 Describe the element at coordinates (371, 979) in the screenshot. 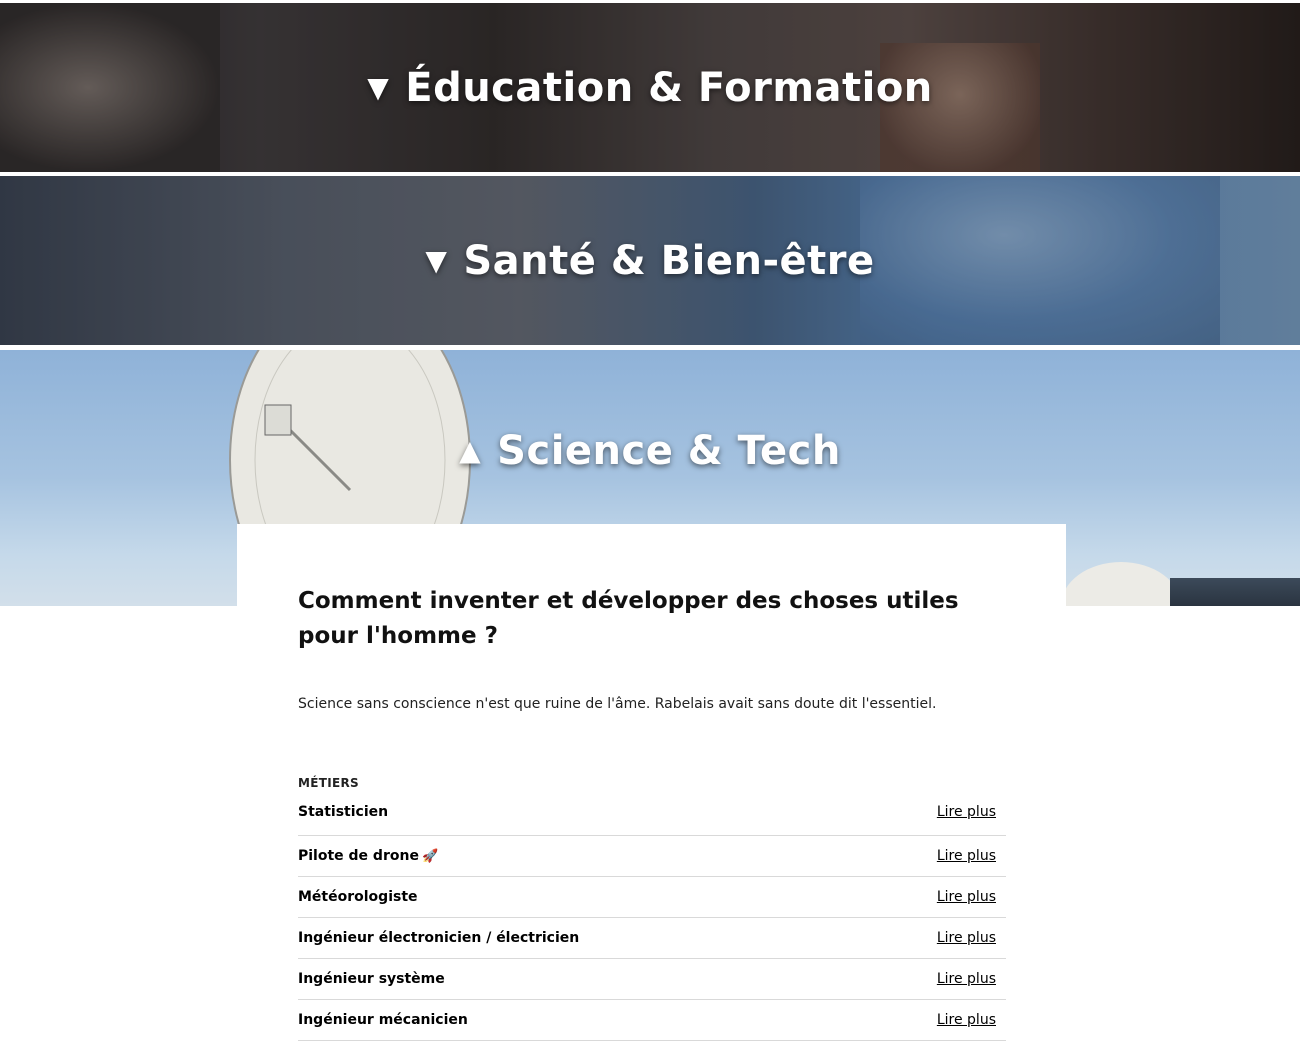

I see `job-name: Ingénieur système` at that location.